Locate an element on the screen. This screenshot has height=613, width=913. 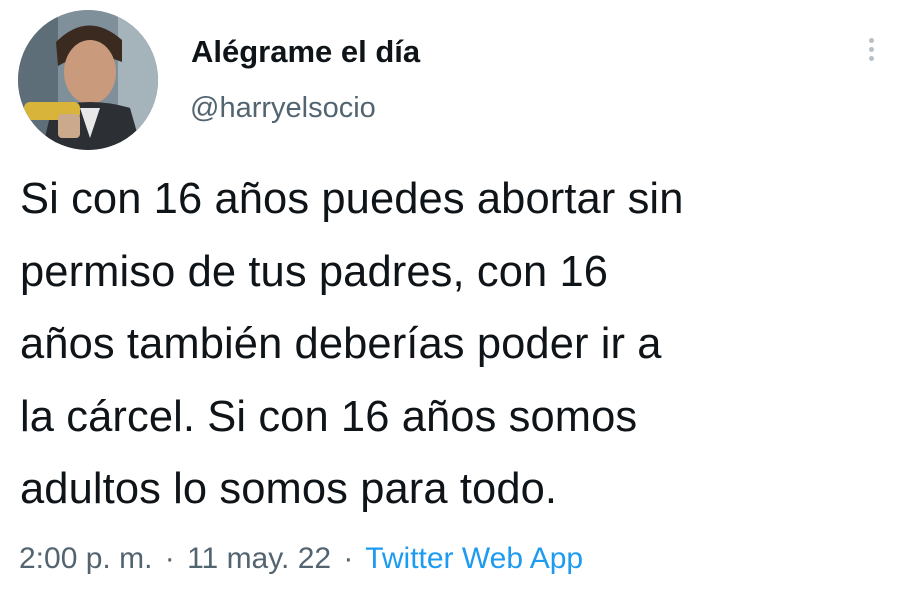
tweet-text-line: la cárcel. Si con 16 años somos is located at coordinates (329, 416).